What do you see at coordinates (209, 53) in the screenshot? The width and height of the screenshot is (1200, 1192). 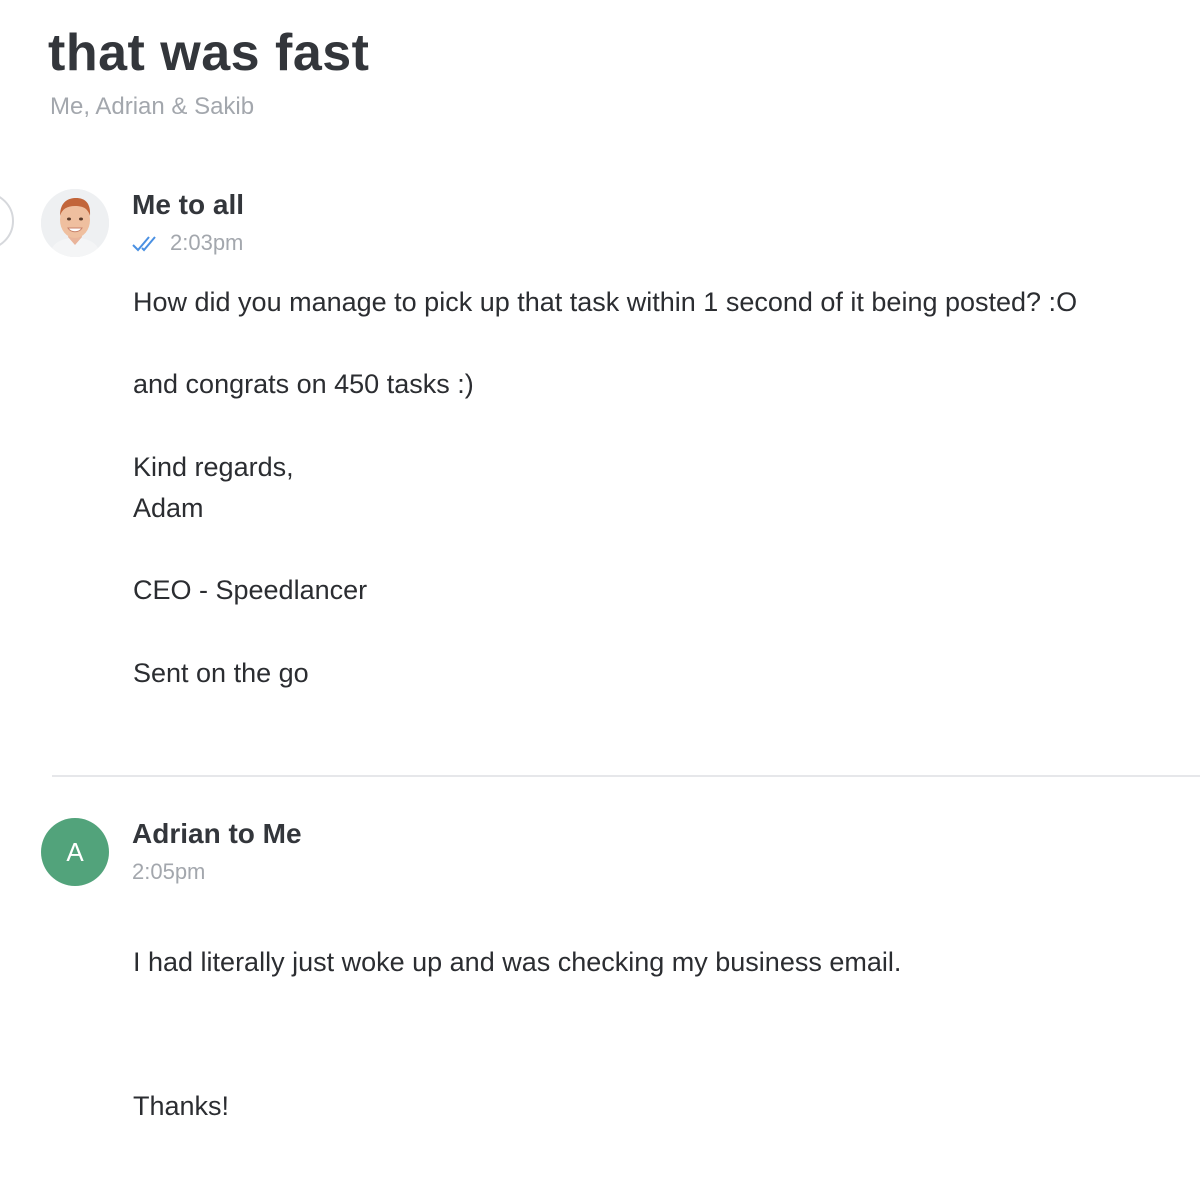 I see `thread-title: that was fast` at bounding box center [209, 53].